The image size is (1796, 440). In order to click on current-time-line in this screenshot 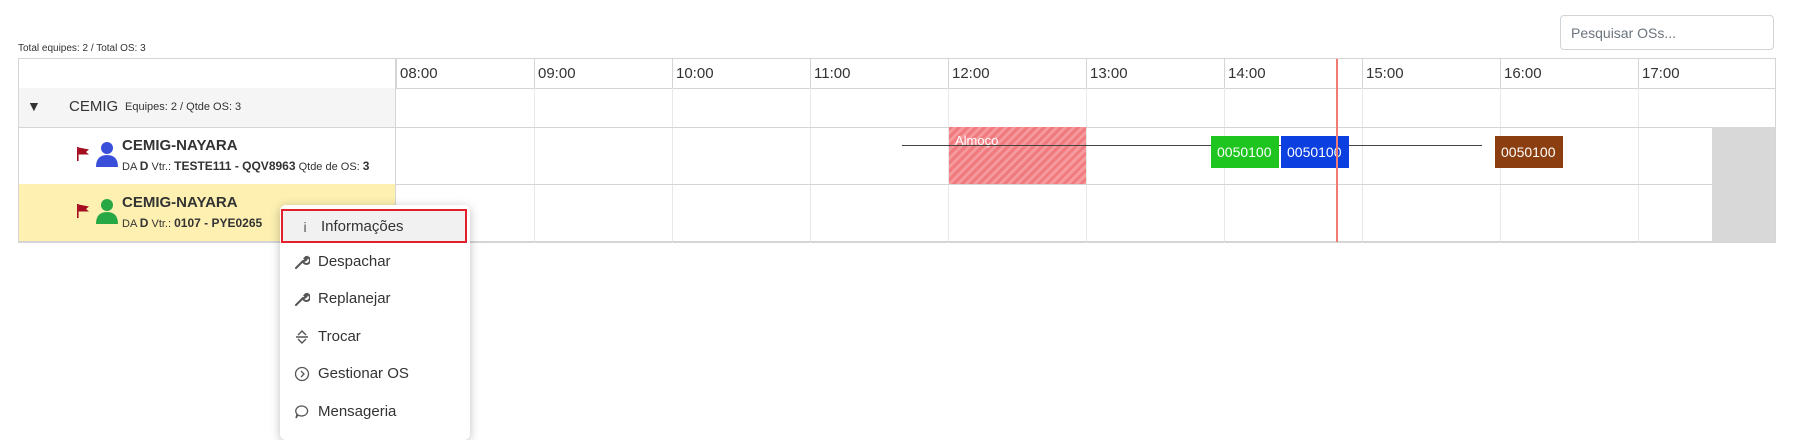, I will do `click(1337, 150)`.